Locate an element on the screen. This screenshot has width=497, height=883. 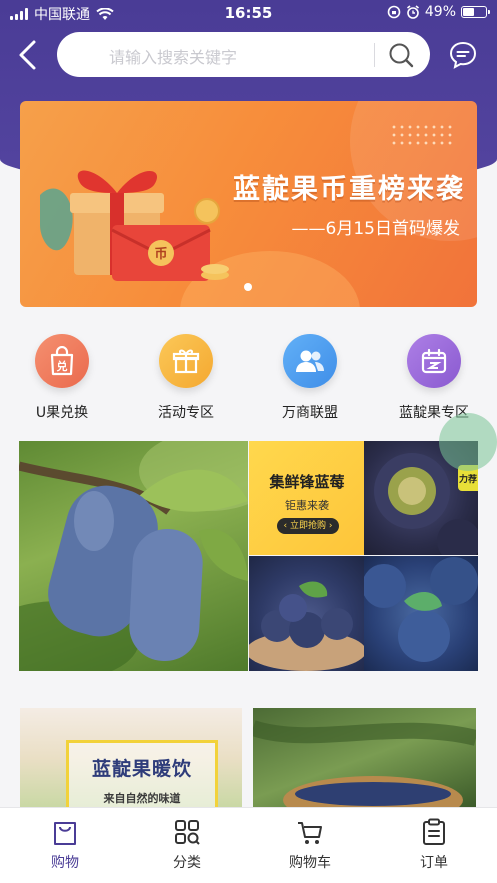
berry-illustration is located at coordinates (133, 556).